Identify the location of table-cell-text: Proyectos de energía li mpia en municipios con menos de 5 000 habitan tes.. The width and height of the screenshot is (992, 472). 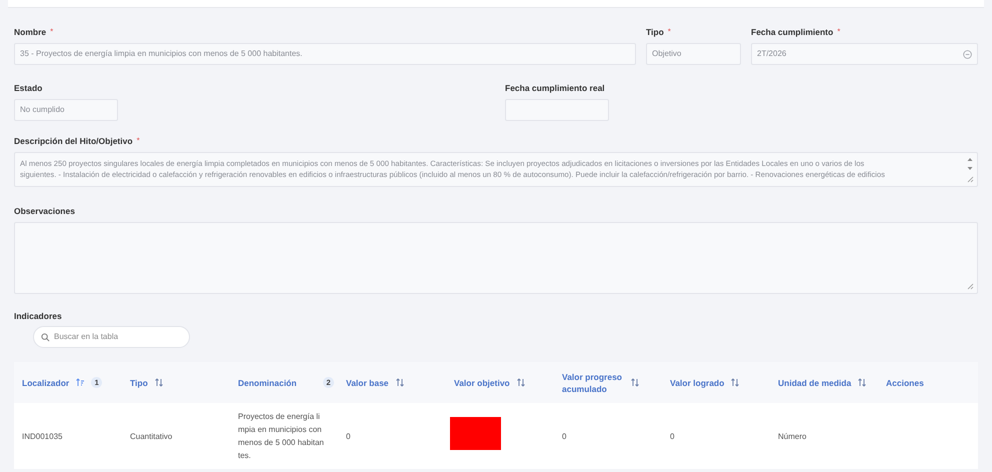
(281, 436).